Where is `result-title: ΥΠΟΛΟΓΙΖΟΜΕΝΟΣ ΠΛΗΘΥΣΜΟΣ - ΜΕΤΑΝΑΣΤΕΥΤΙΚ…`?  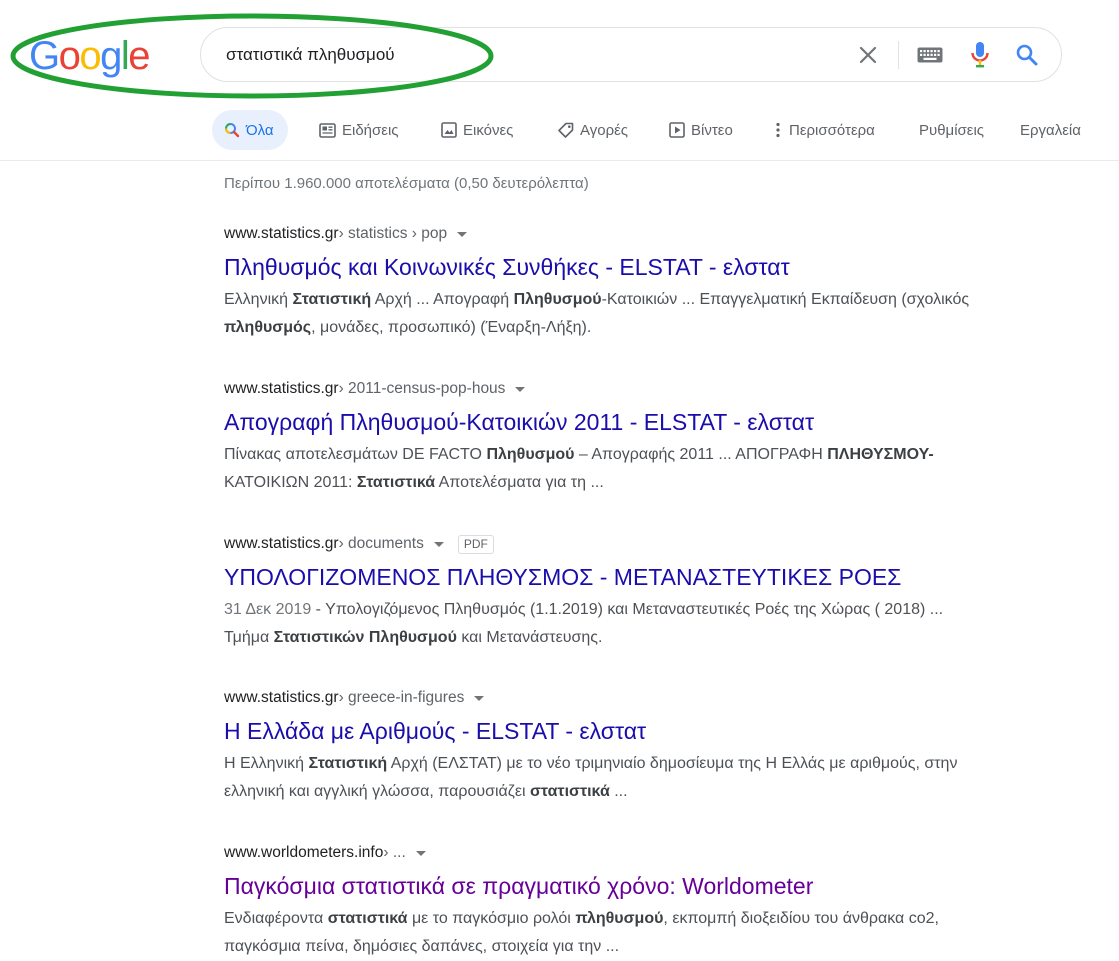 result-title: ΥΠΟΛΟΓΙΖΟΜΕΝΟΣ ΠΛΗΘΥΣΜΟΣ - ΜΕΤΑΝΑΣΤΕΥΤΙΚ… is located at coordinates (604, 577).